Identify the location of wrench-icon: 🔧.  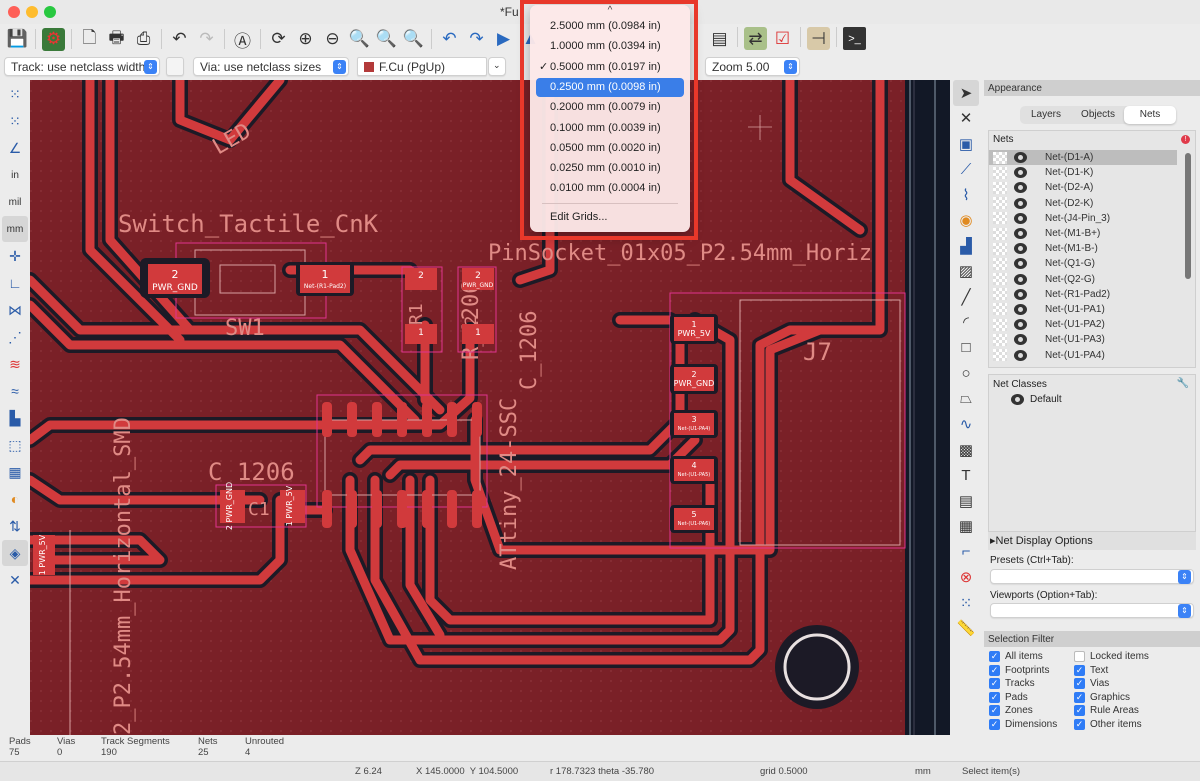
(1183, 383).